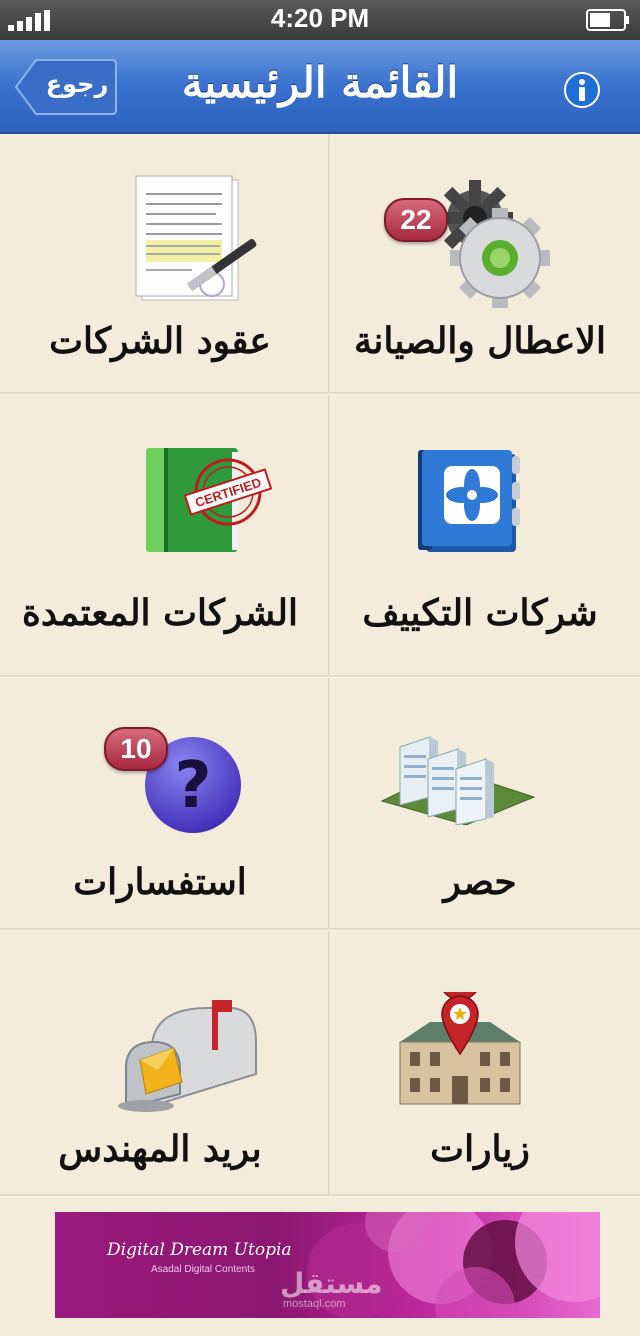  I want to click on tile-label: حصر, so click(480, 882).